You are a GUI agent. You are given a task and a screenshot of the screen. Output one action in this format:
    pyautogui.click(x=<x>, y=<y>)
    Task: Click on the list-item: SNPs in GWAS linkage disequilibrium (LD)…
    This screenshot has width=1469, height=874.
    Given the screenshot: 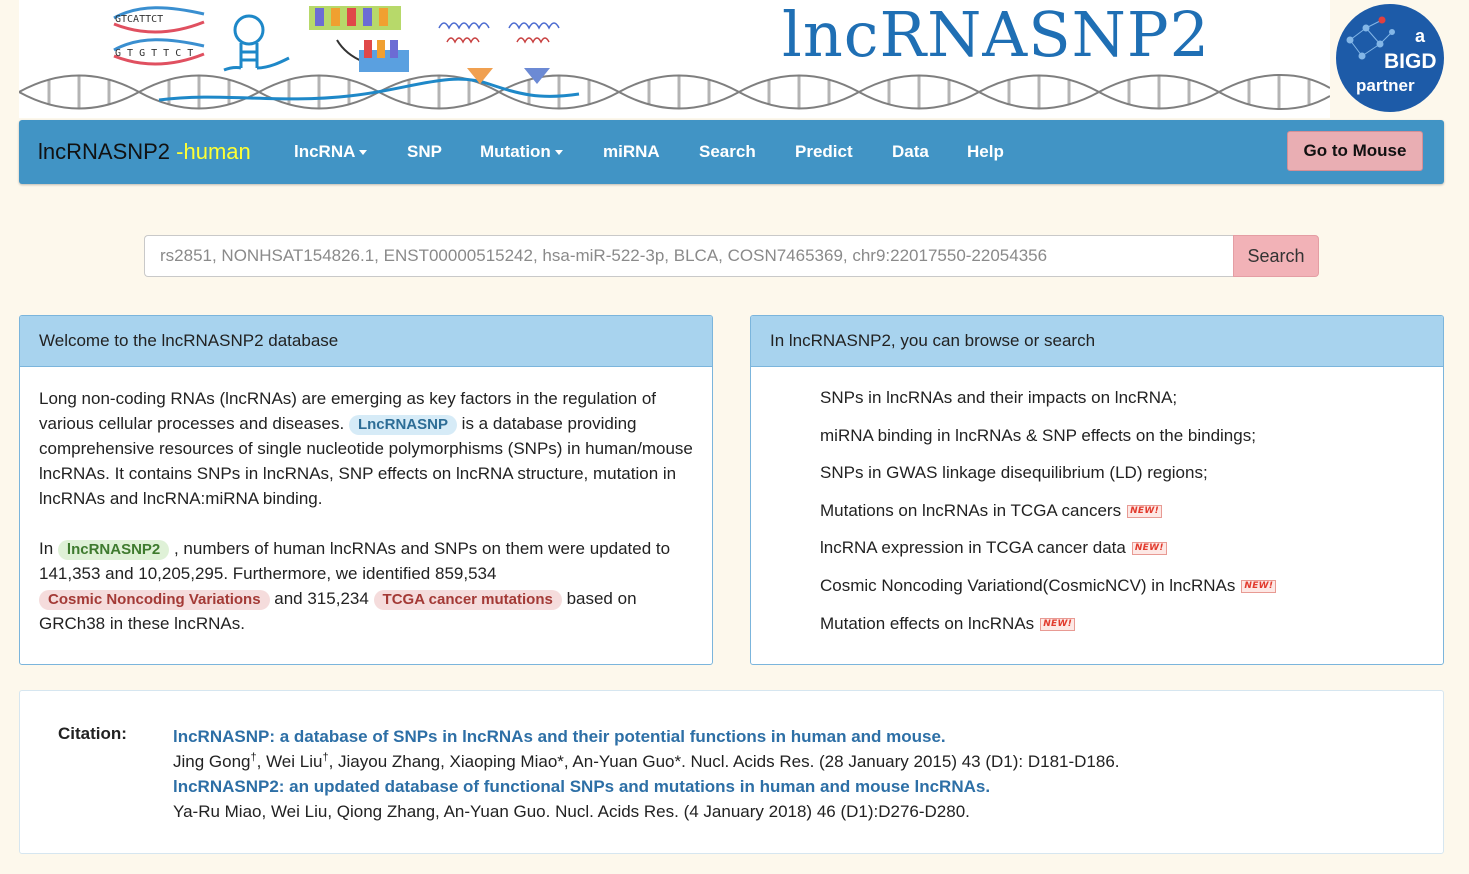 What is the action you would take?
    pyautogui.click(x=1131, y=479)
    